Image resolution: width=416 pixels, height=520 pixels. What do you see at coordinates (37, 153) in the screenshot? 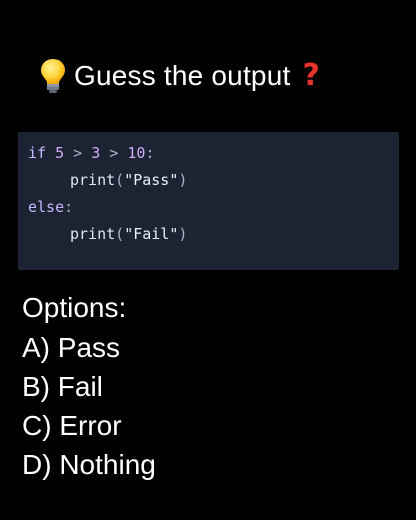
I see `code-keyword: if` at bounding box center [37, 153].